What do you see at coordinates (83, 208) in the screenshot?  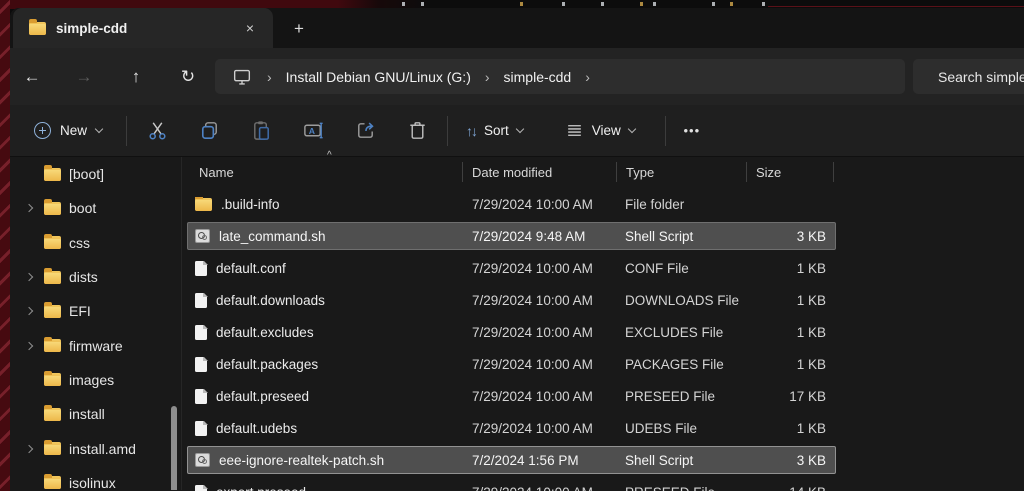 I see `sidebar-item-label: boot` at bounding box center [83, 208].